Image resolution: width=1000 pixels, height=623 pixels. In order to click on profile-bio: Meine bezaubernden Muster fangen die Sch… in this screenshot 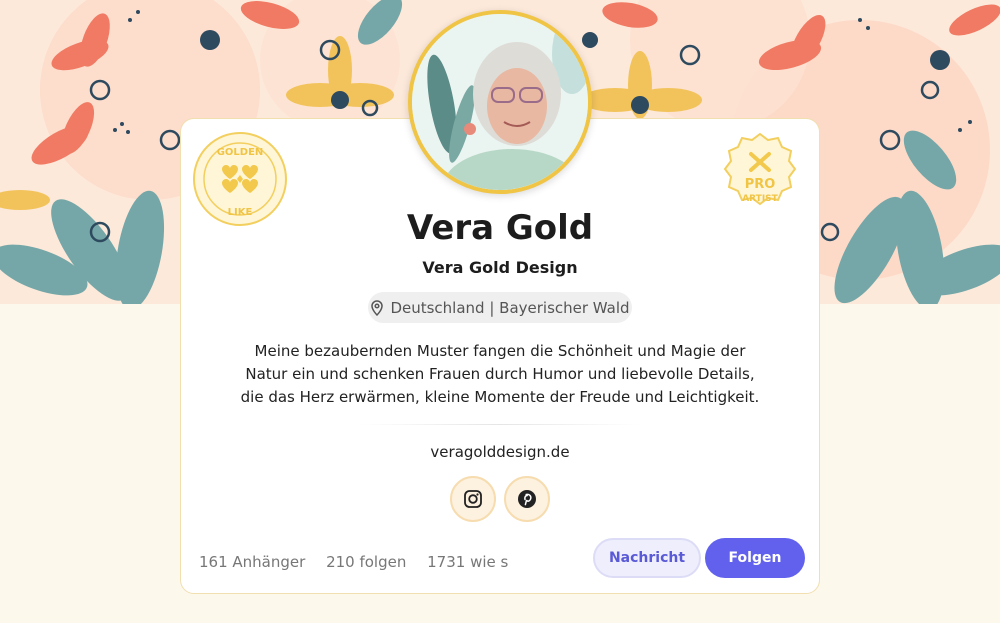, I will do `click(500, 374)`.